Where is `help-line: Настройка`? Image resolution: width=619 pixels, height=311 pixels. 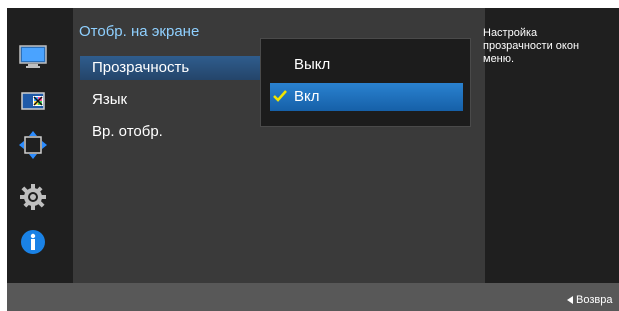 help-line: Настройка is located at coordinates (510, 33).